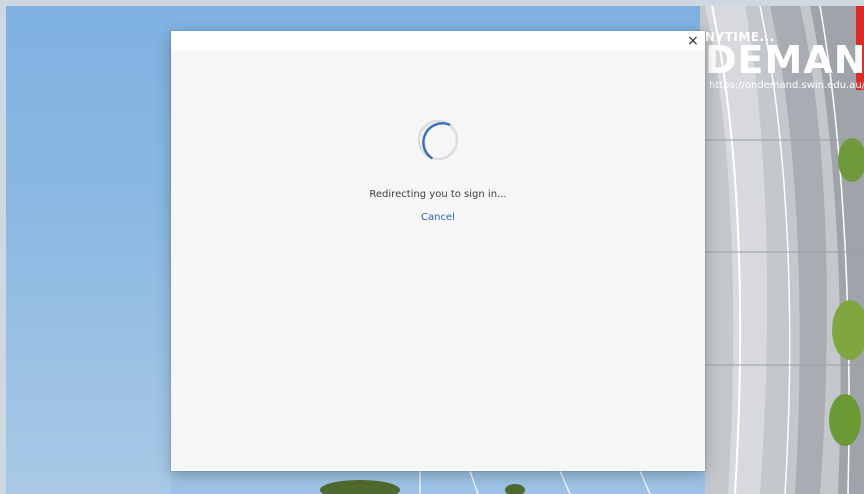 This screenshot has width=864, height=494. What do you see at coordinates (784, 60) in the screenshot?
I see `banner-title: DEMAND` at bounding box center [784, 60].